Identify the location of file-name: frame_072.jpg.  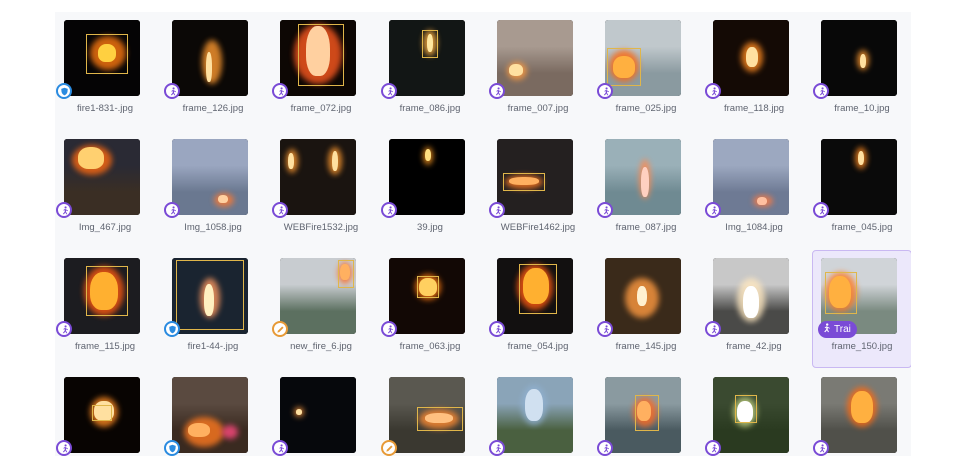
(321, 108).